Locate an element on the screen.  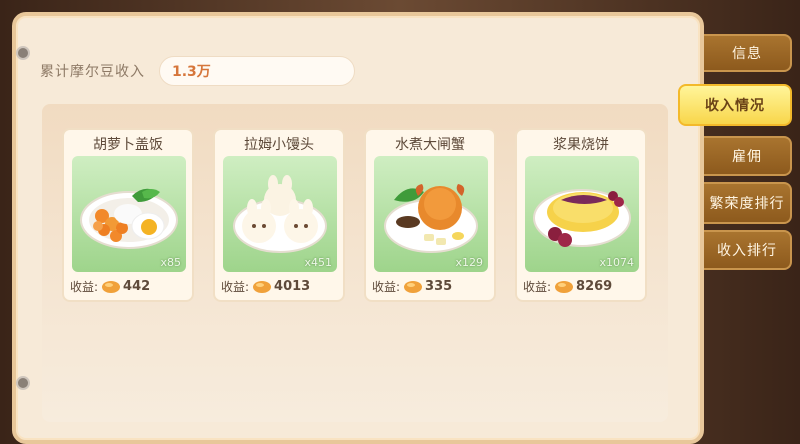
dish-earnings: 收益: 335 is located at coordinates (412, 286).